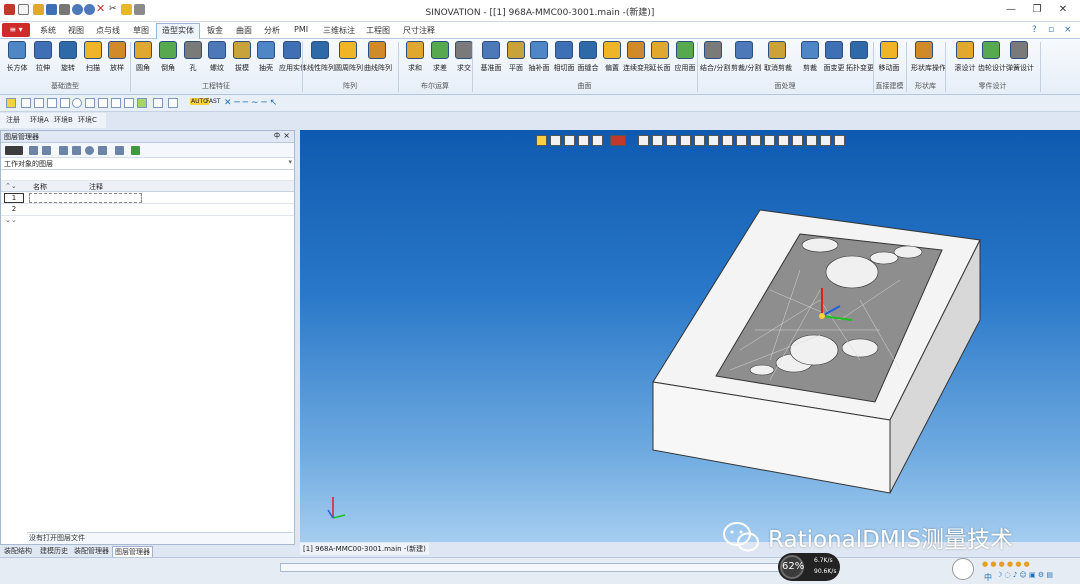 This screenshot has width=1080, height=584. Describe the element at coordinates (1020, 57) in the screenshot. I see `ribbon-button: 弹簧设计` at that location.